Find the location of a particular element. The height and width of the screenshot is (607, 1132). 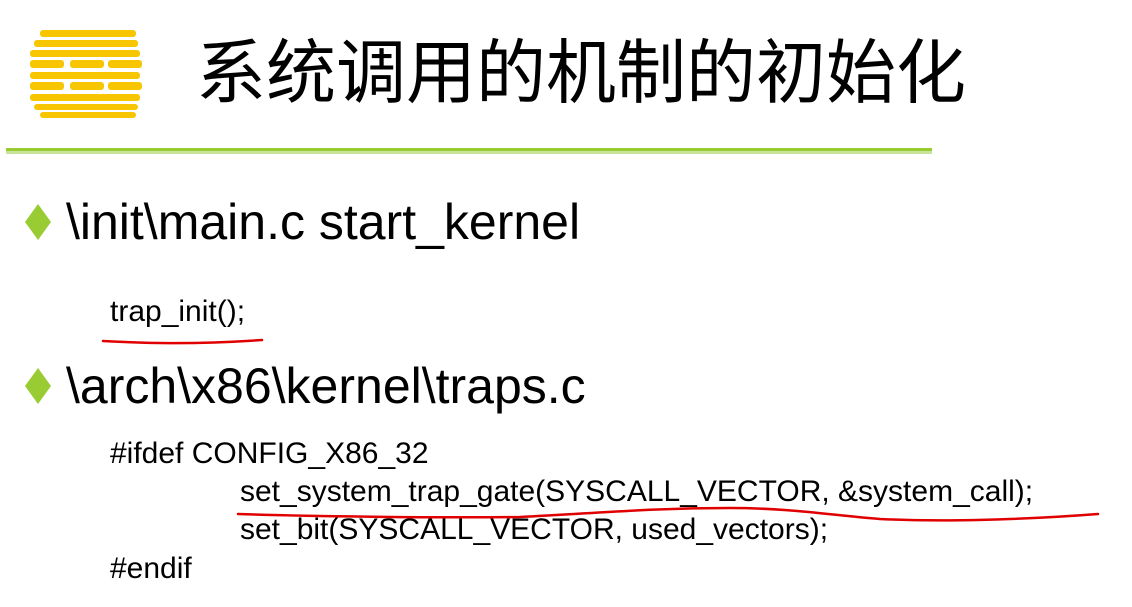

bullet-item-main-c: \init\main.c start_kernel is located at coordinates (300, 222).